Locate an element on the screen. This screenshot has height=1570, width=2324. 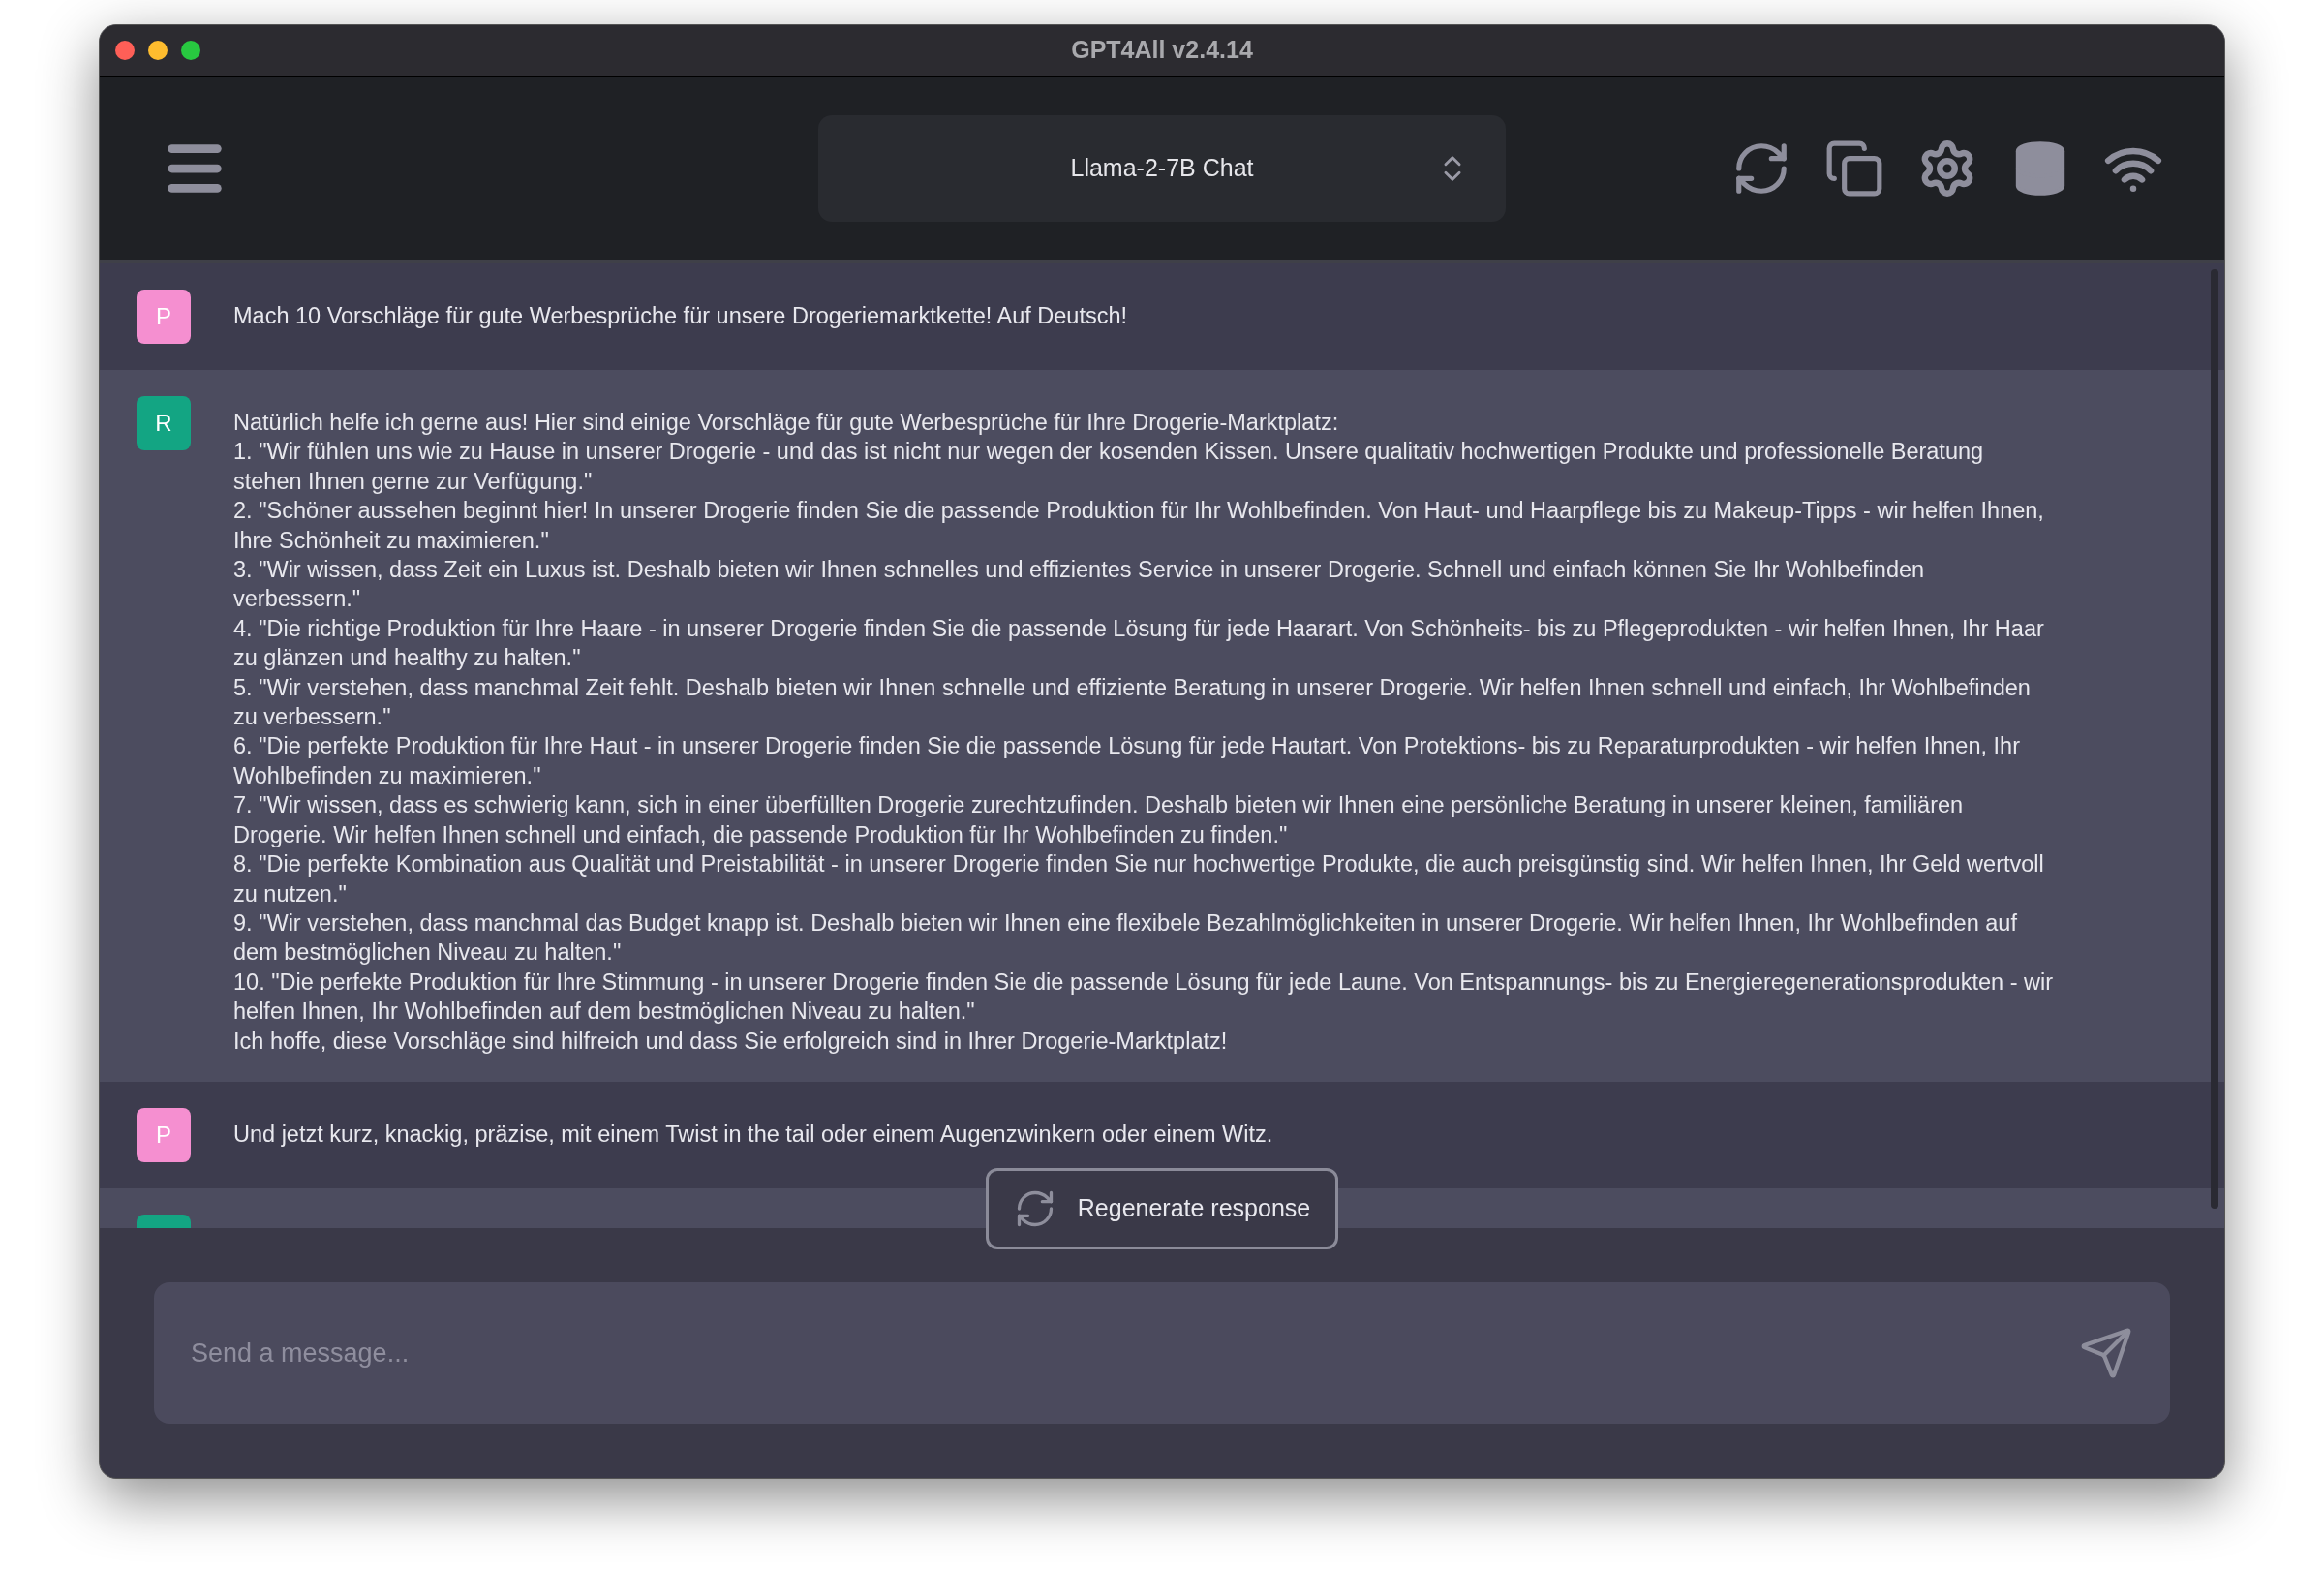
message-text: Natürlich helfe ich gerne aus! Hier sind einige Vorschläge für gute Werbesprüche für Ihre Drogerie-Marktplatz: is located at coordinates (787, 423).